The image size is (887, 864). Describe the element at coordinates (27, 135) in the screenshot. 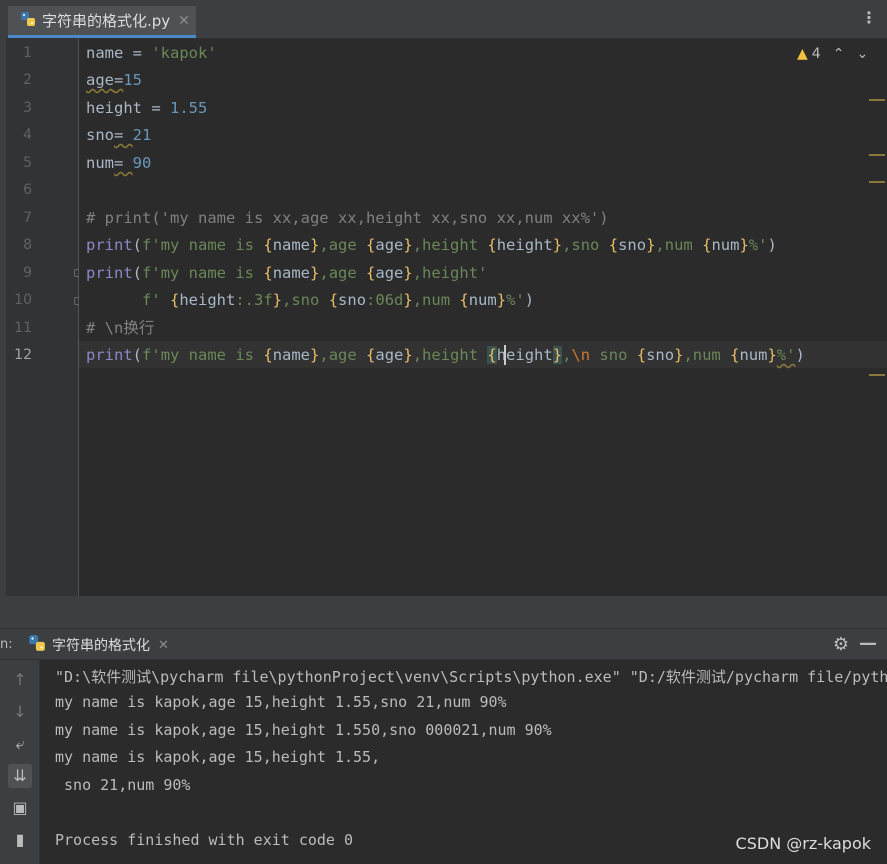

I see `line-number: 4` at that location.